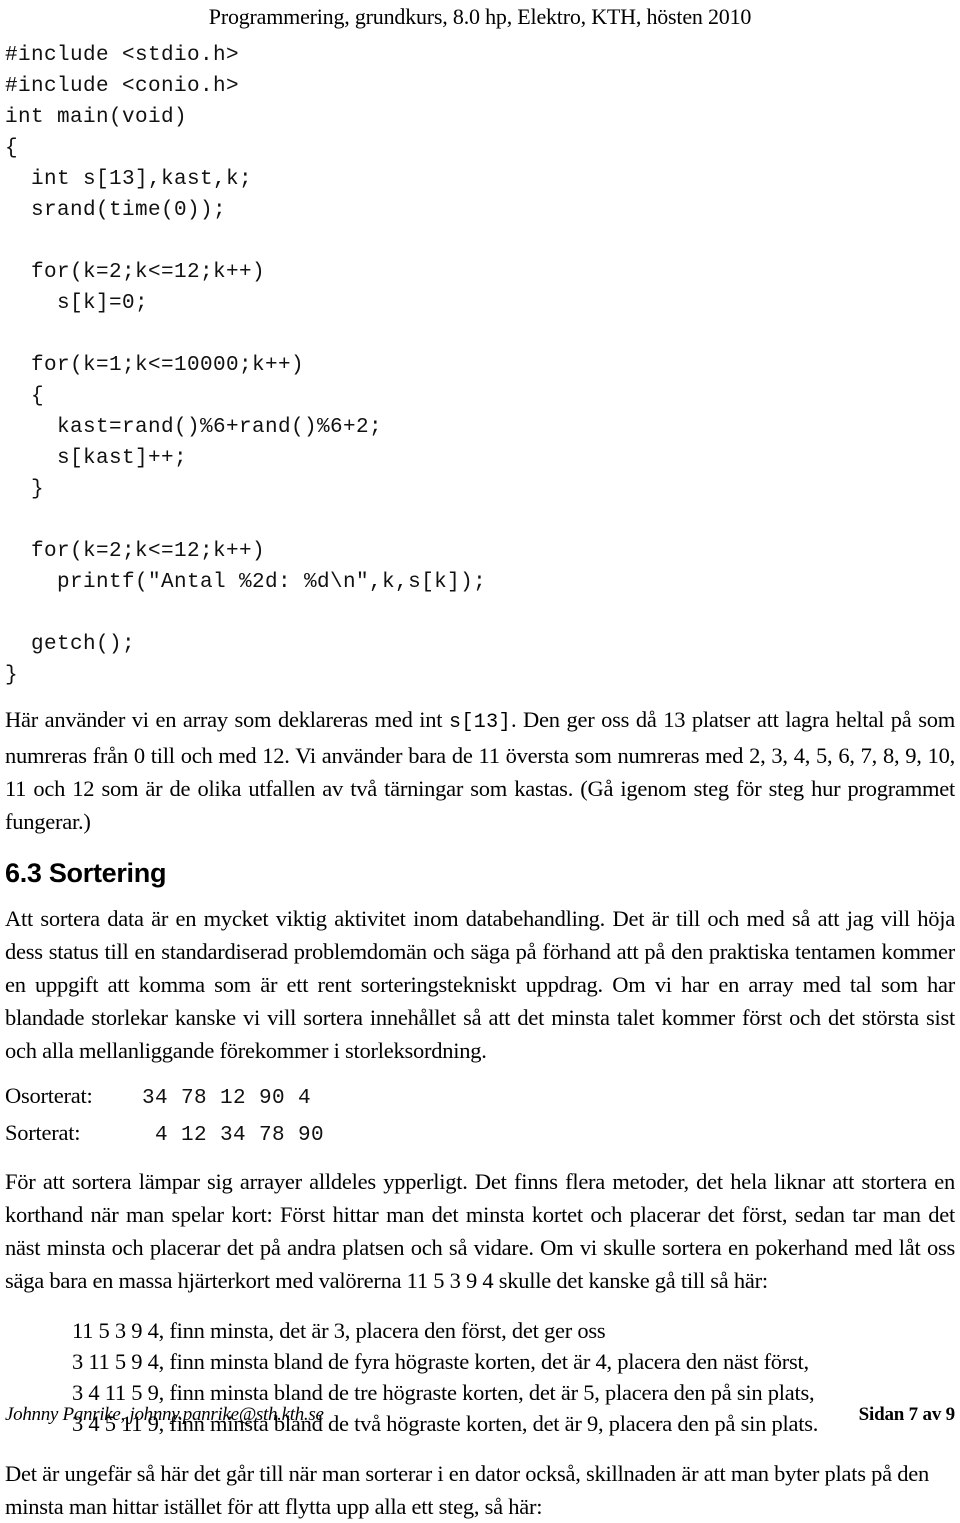 The height and width of the screenshot is (1523, 960). Describe the element at coordinates (227, 1098) in the screenshot. I see `sample-values-unsorted: 34 78 12 90 4` at that location.